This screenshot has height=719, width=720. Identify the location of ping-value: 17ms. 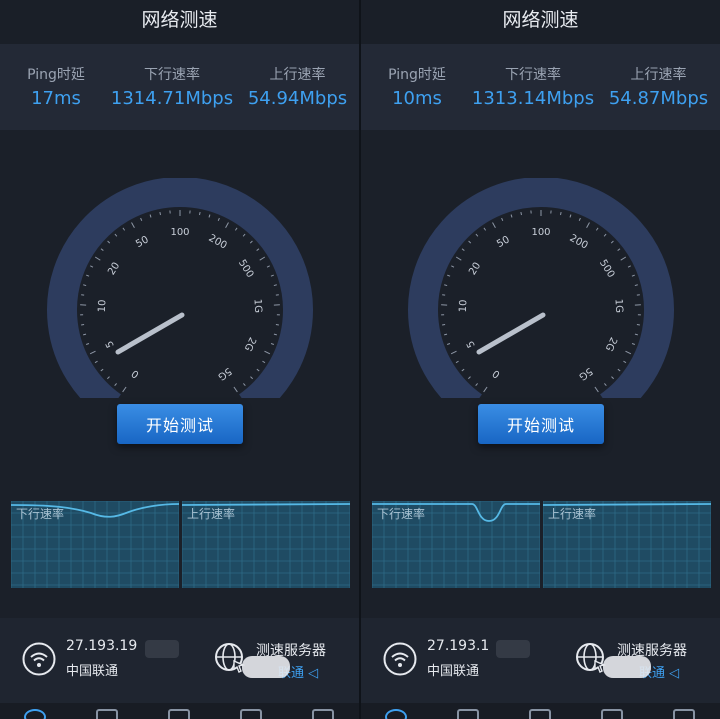
(56, 98).